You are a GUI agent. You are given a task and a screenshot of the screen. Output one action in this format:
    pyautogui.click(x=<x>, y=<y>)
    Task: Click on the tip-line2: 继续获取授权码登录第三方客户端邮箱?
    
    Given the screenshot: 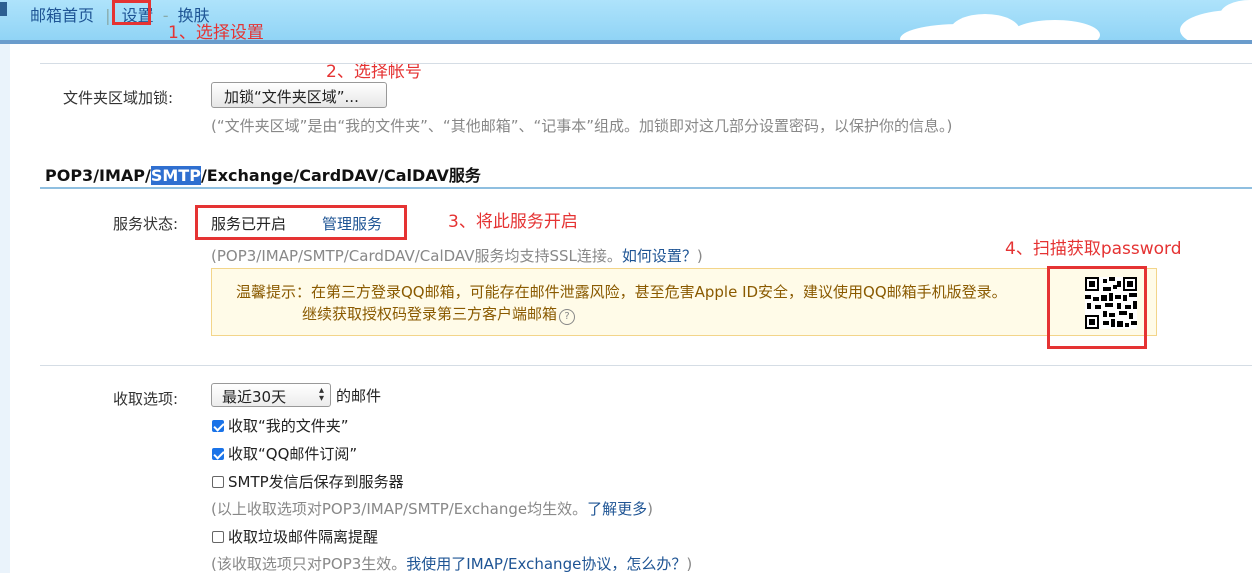 What is the action you would take?
    pyautogui.click(x=439, y=314)
    